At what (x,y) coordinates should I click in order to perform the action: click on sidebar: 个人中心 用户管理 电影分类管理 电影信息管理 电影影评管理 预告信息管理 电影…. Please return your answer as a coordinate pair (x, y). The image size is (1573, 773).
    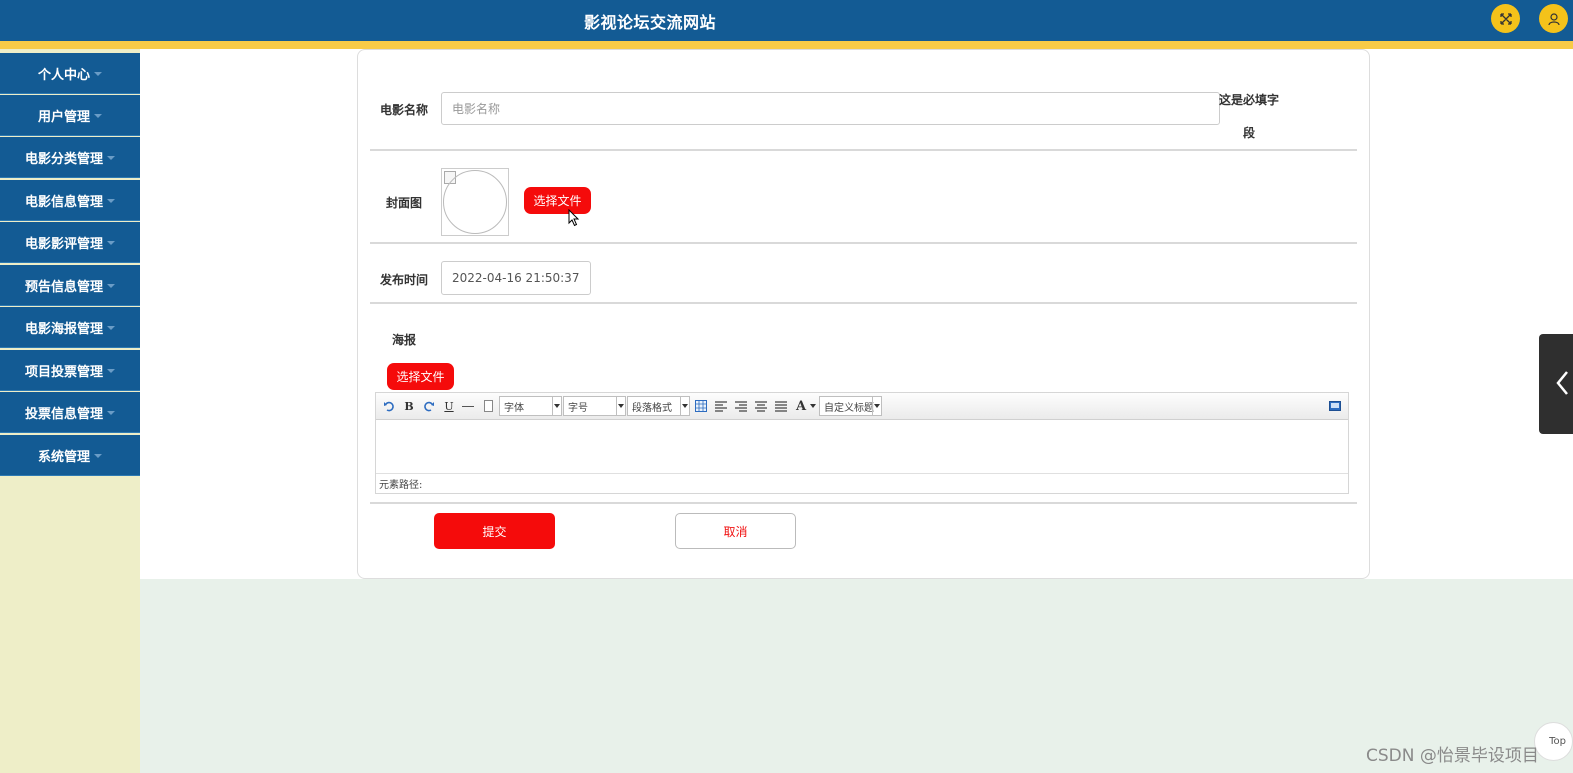
    Looking at the image, I should click on (70, 411).